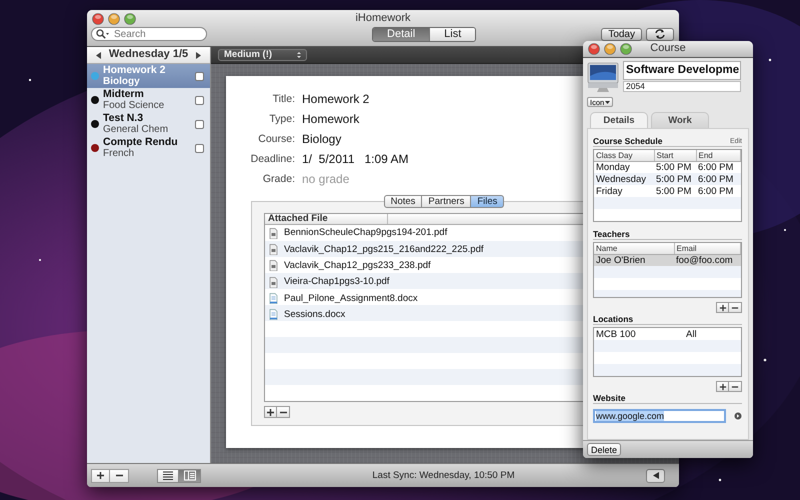 This screenshot has height=500, width=800. I want to click on task-course: French, so click(118, 153).